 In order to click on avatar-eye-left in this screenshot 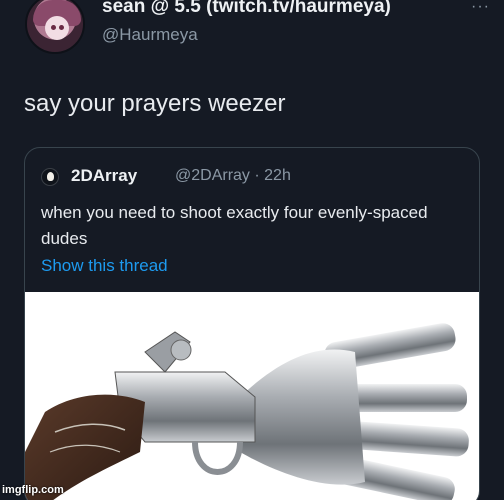, I will do `click(53, 27)`.